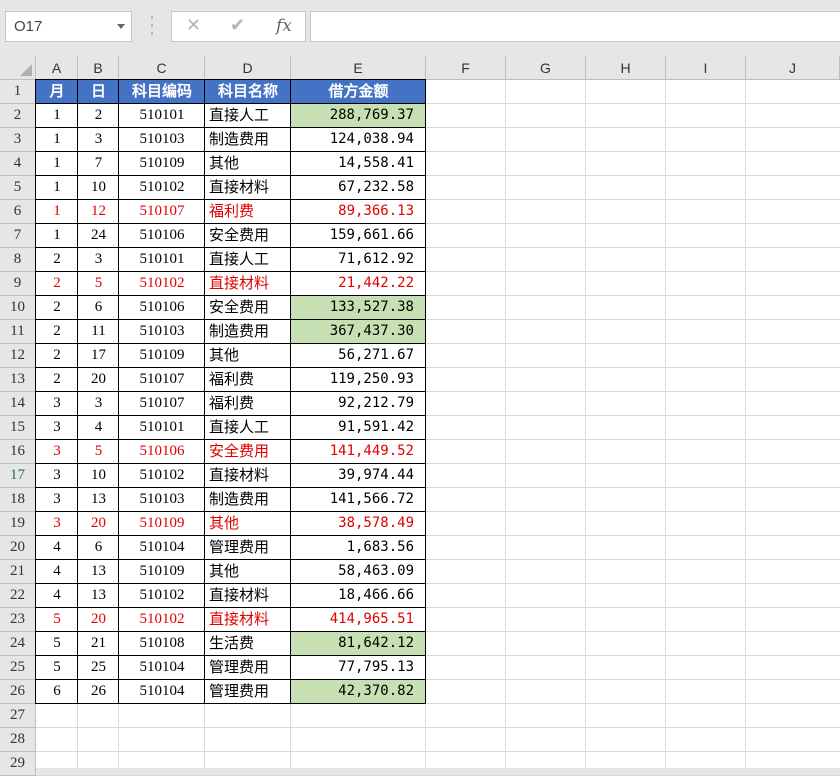  Describe the element at coordinates (18, 164) in the screenshot. I see `row-header-4: 4` at that location.